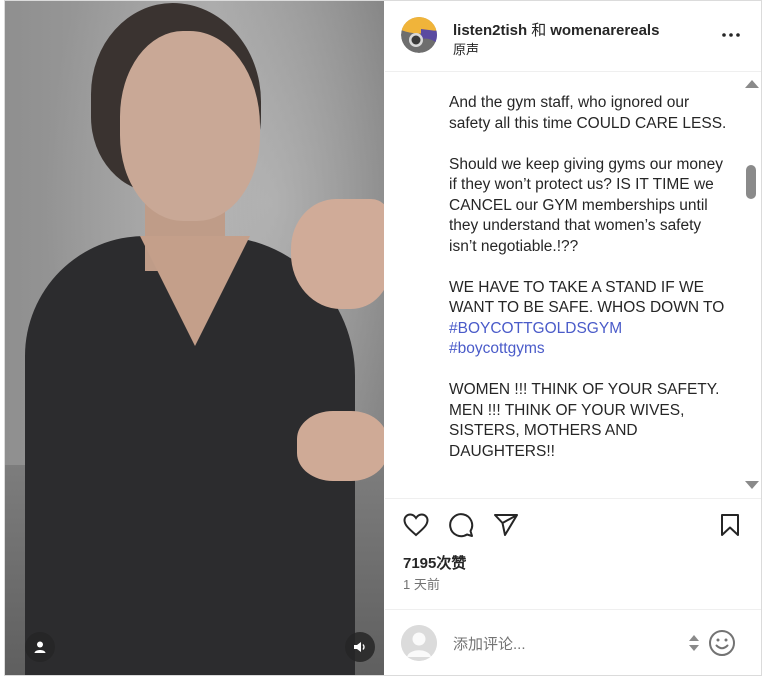 This screenshot has height=678, width=768. I want to click on caption-scrollbar, so click(751, 285).